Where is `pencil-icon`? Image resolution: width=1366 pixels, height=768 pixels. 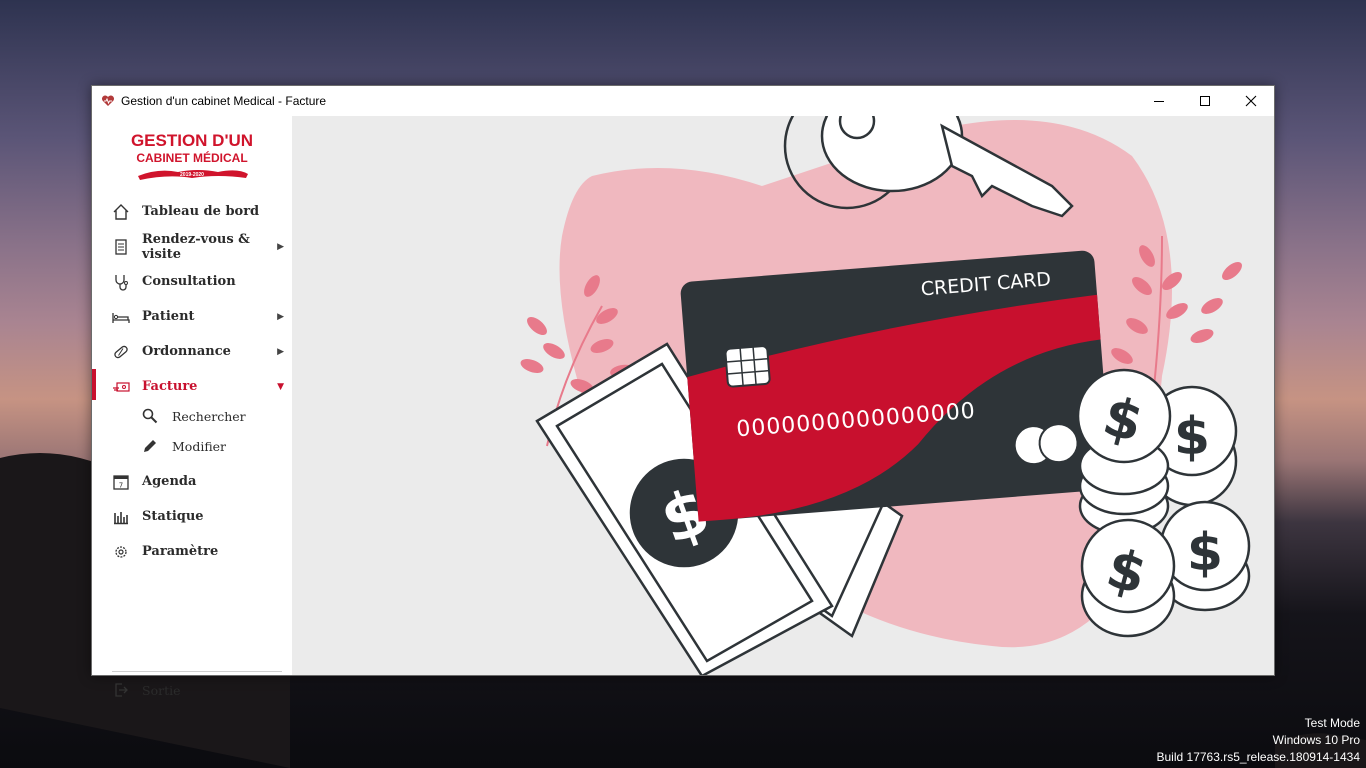
pencil-icon is located at coordinates (150, 446).